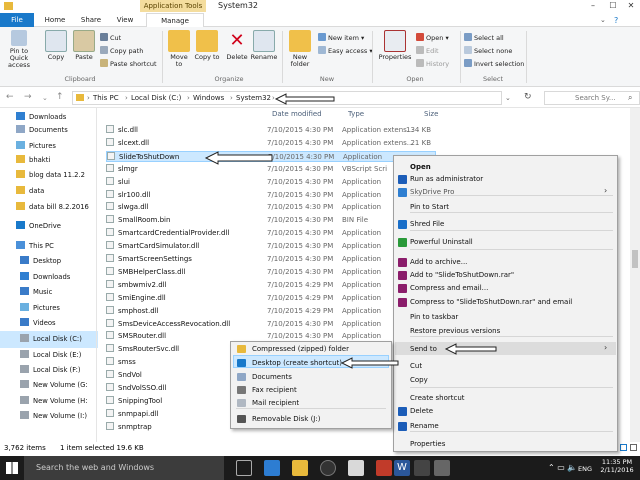  Describe the element at coordinates (423, 349) in the screenshot. I see `menu-item: Send to` at that location.